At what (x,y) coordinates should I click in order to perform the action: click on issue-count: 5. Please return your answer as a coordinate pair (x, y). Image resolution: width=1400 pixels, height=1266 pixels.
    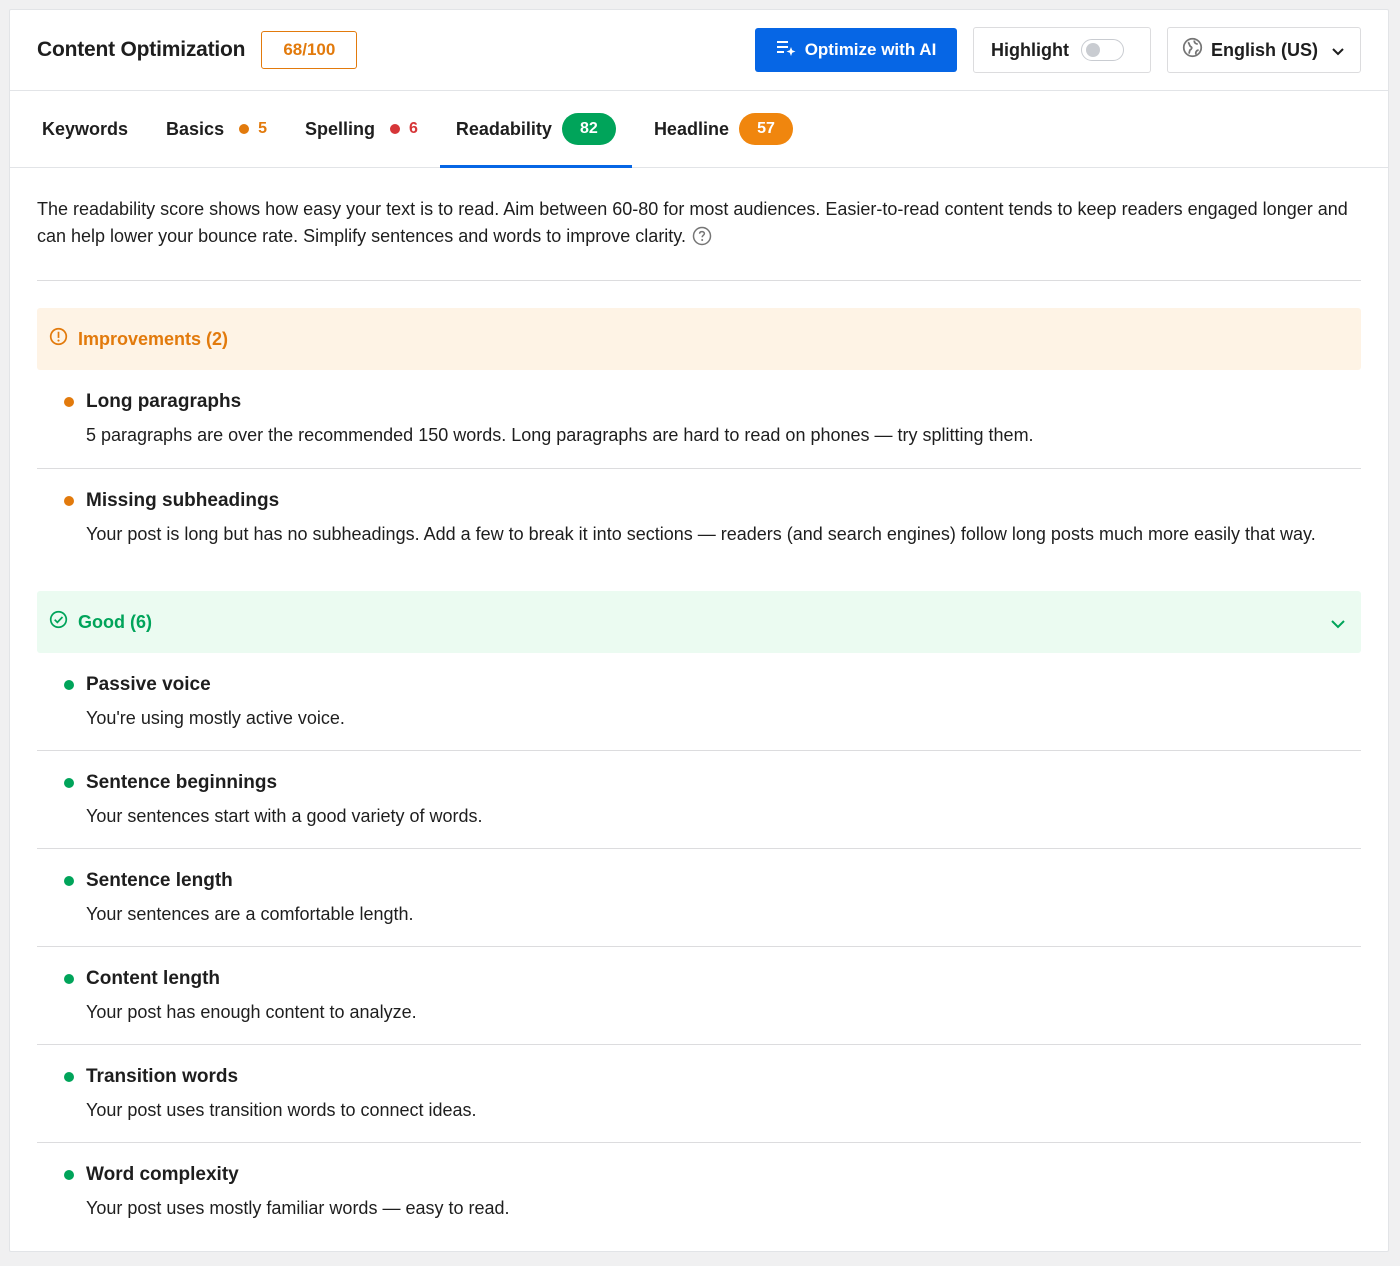
    Looking at the image, I should click on (262, 128).